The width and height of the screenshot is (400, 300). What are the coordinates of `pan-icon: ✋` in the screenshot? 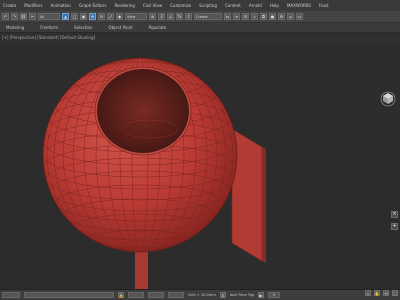 It's located at (377, 293).